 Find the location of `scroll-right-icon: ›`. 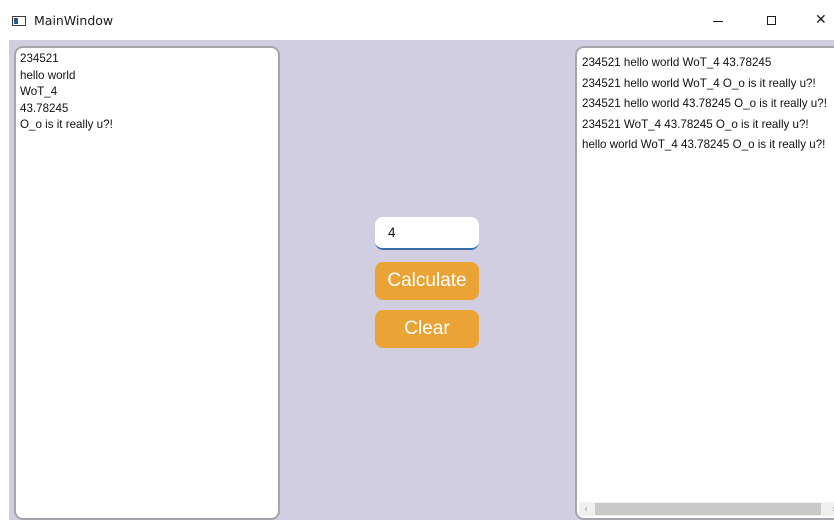

scroll-right-icon: › is located at coordinates (830, 509).